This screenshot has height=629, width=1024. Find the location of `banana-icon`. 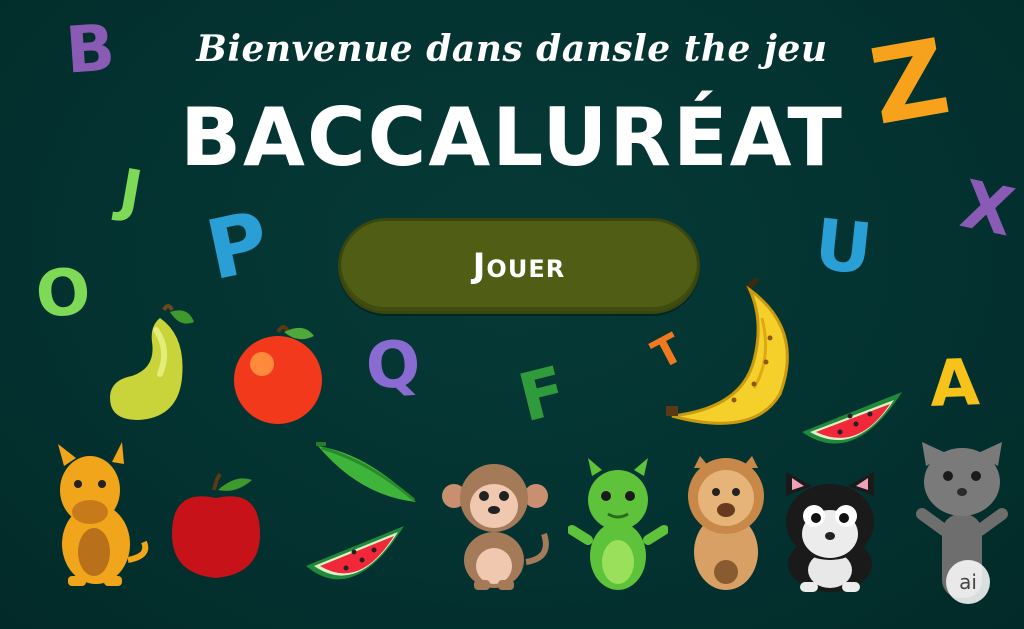

banana-icon is located at coordinates (727, 351).